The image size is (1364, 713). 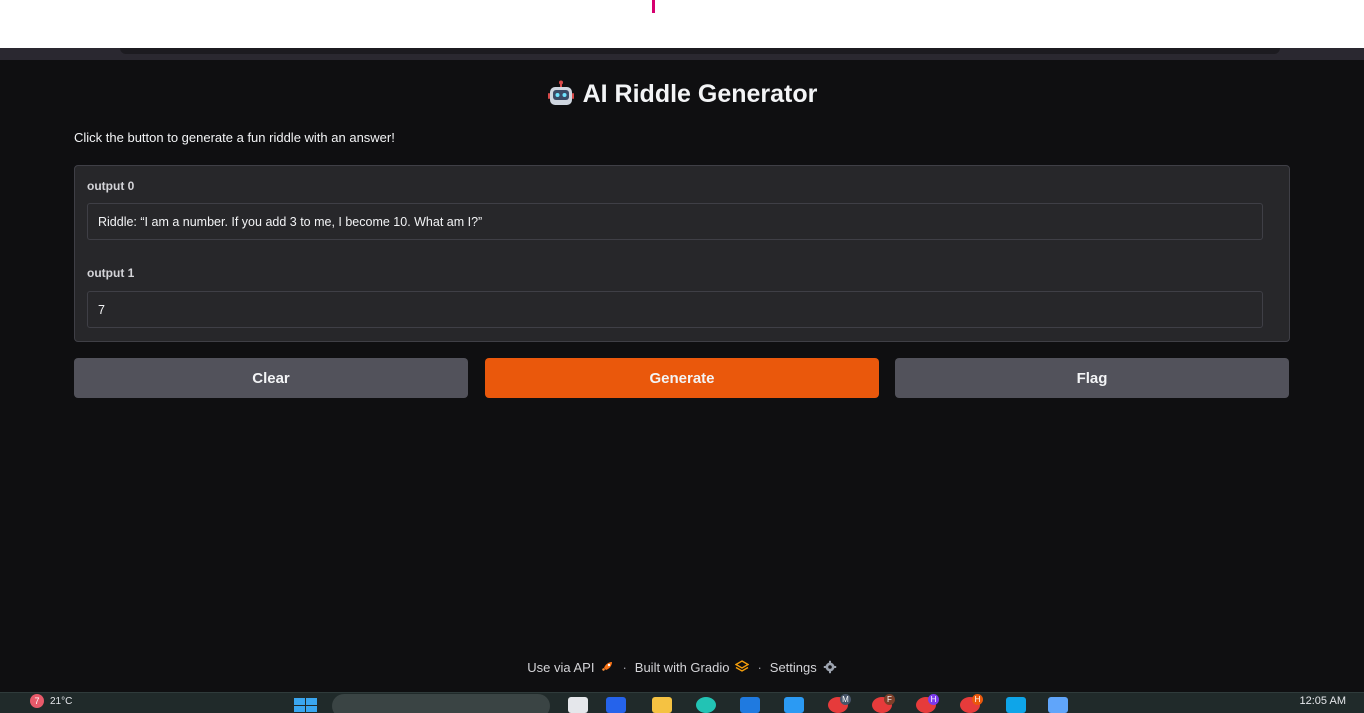 I want to click on app-badge-h1: H, so click(x=933, y=699).